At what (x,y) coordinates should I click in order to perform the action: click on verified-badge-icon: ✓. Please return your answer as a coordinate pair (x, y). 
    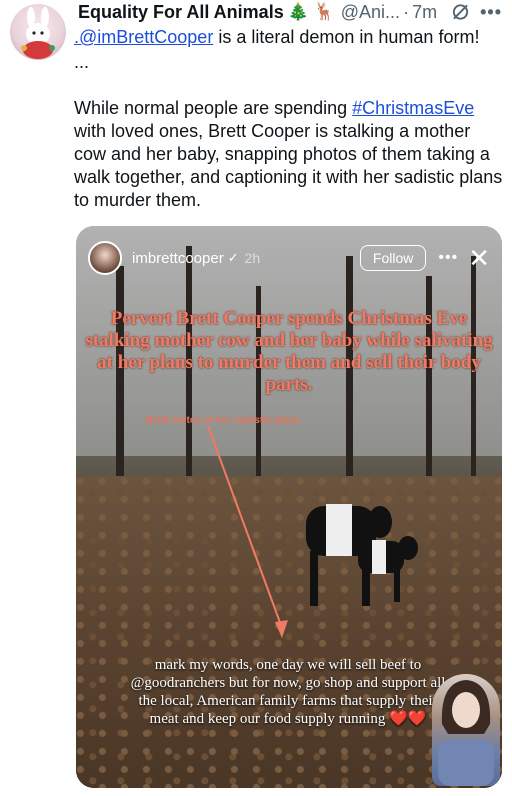
    Looking at the image, I should click on (233, 257).